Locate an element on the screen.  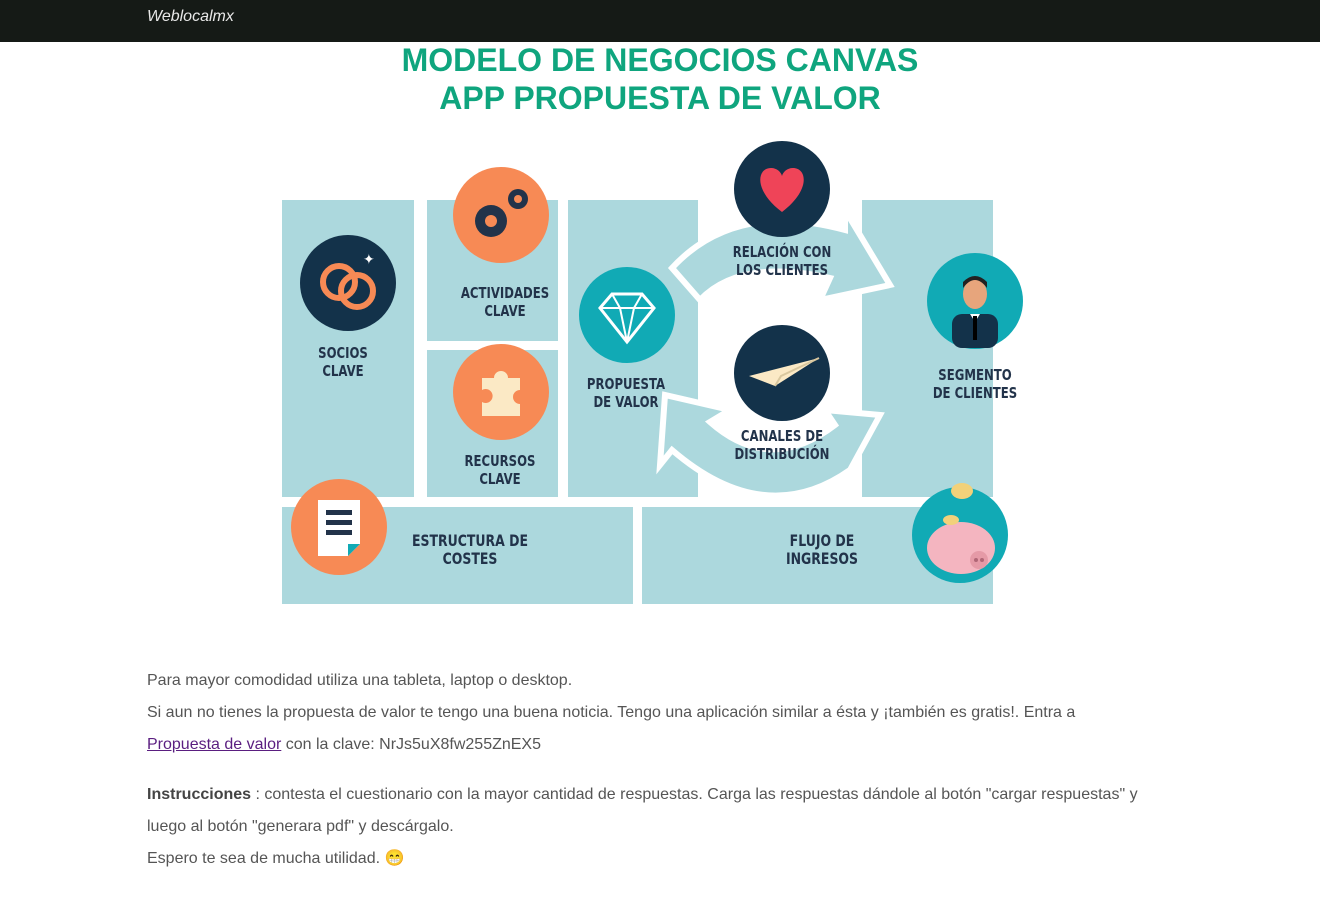
label-canales-de-distribucion: CANALES DE DISTRIBUCIÓN is located at coordinates (782, 445).